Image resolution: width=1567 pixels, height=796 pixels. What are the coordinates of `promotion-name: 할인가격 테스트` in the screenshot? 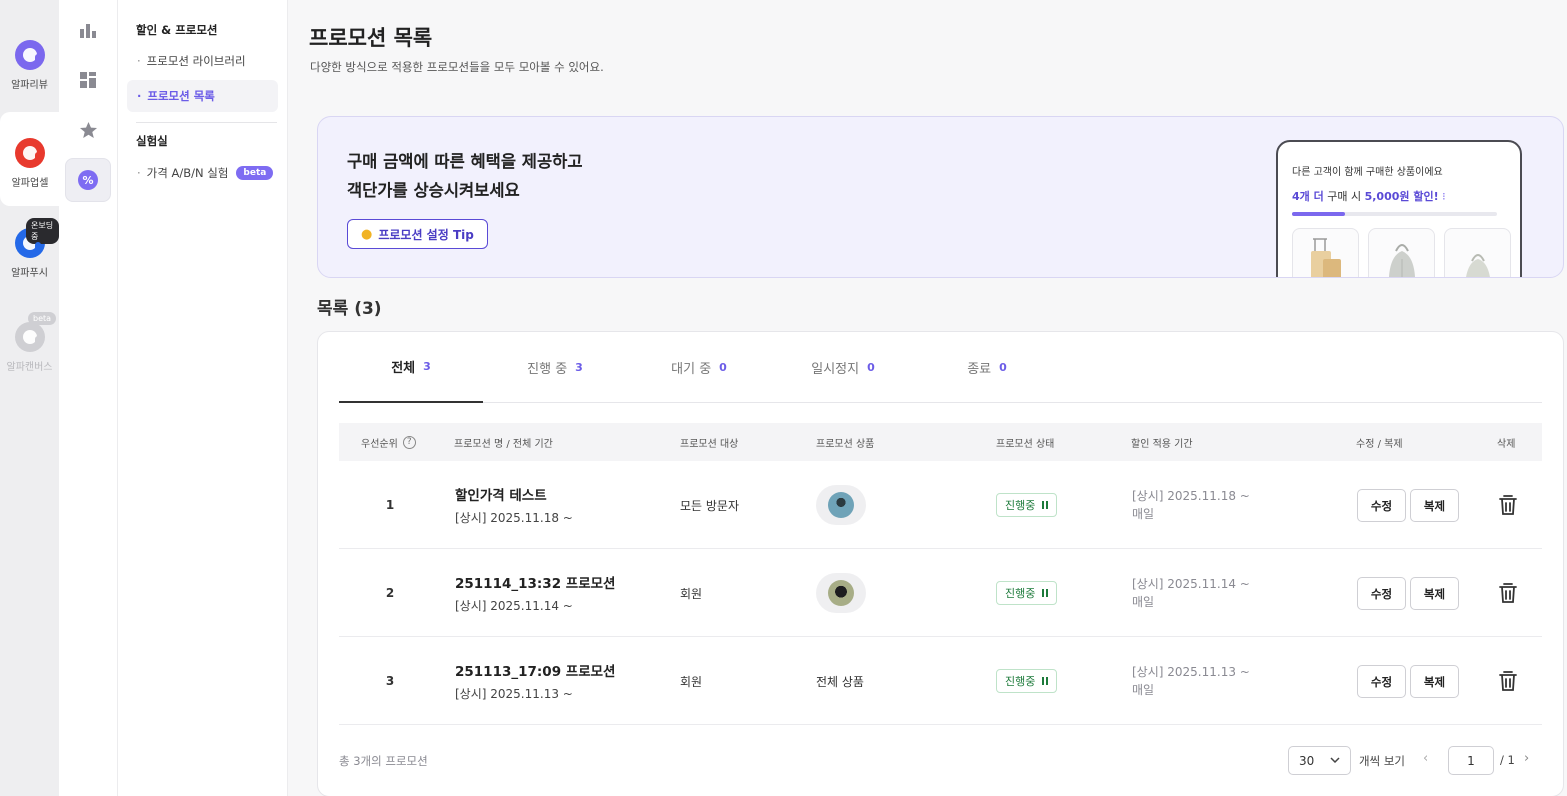 It's located at (501, 494).